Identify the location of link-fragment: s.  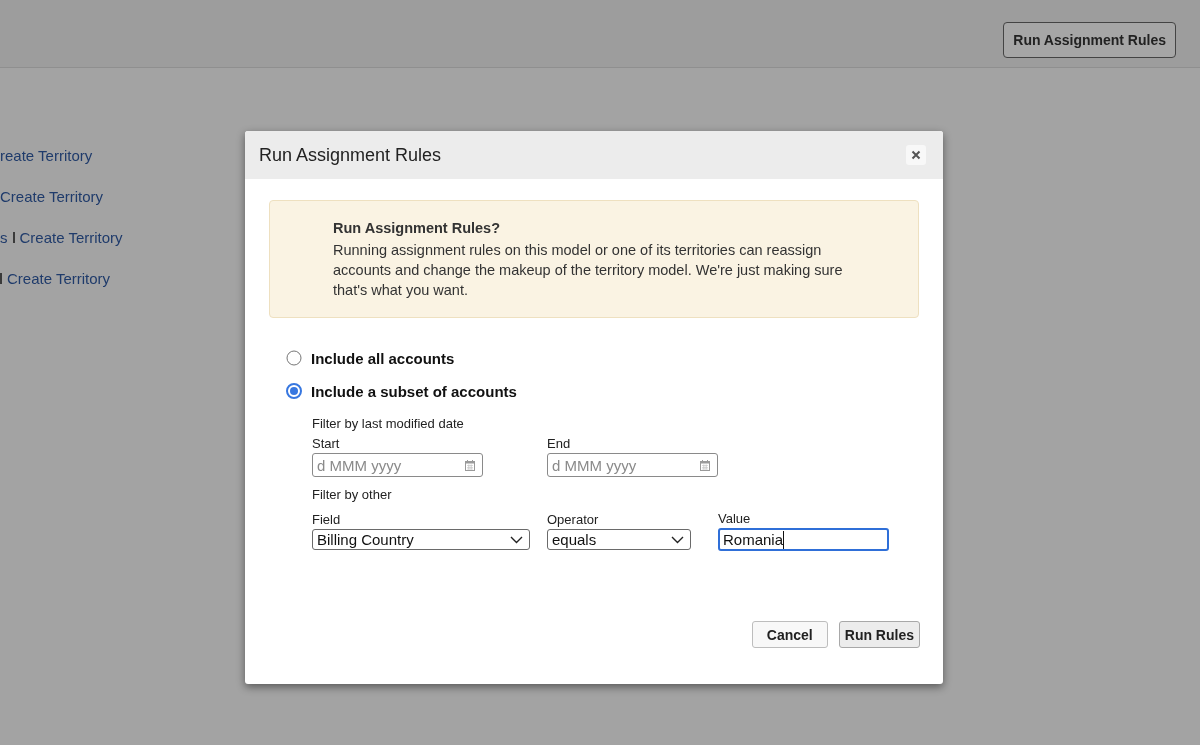
(4, 237).